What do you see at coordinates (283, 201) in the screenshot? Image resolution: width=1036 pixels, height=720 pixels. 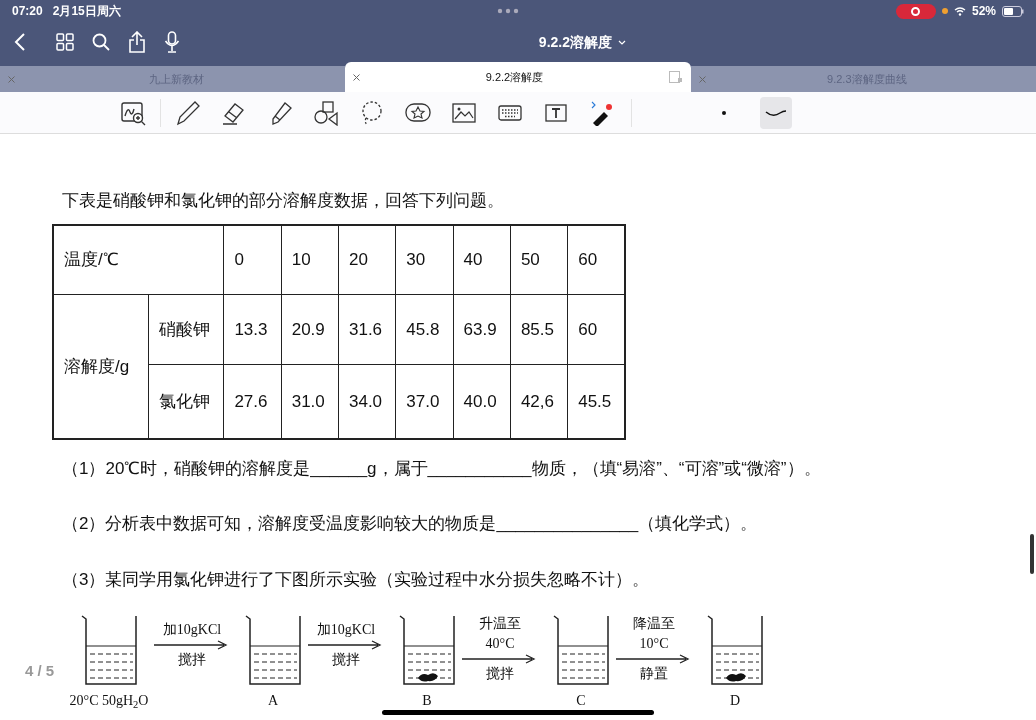 I see `intro-text: 下表是硝酸钾和氯化钾的部分溶解度数据，回答下列问题。` at bounding box center [283, 201].